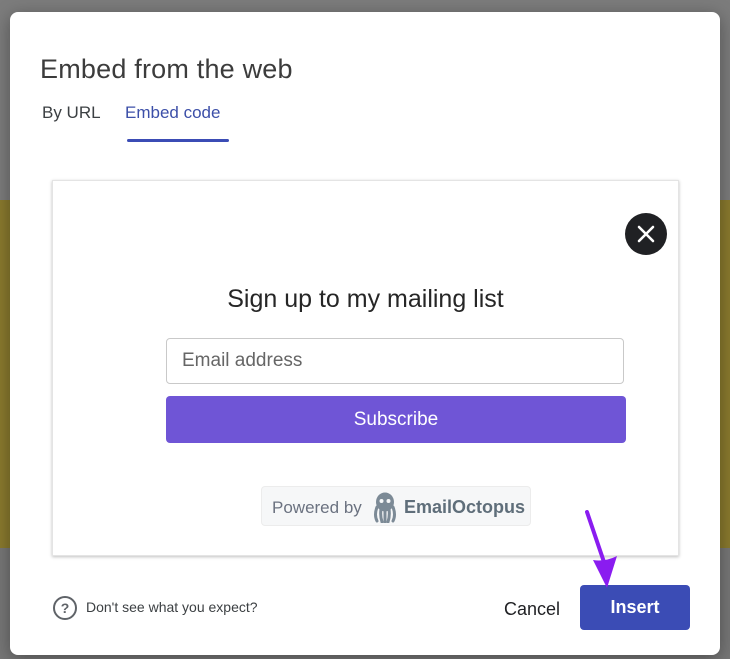 This screenshot has height=659, width=730. Describe the element at coordinates (166, 69) in the screenshot. I see `dialog-title: Embed from the web` at that location.